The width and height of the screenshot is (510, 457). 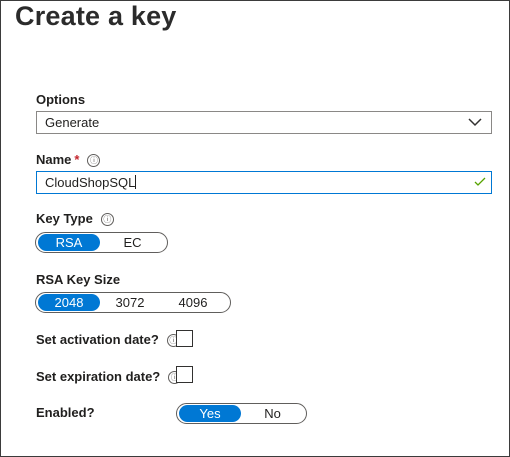 What do you see at coordinates (475, 122) in the screenshot?
I see `chevron-down-icon` at bounding box center [475, 122].